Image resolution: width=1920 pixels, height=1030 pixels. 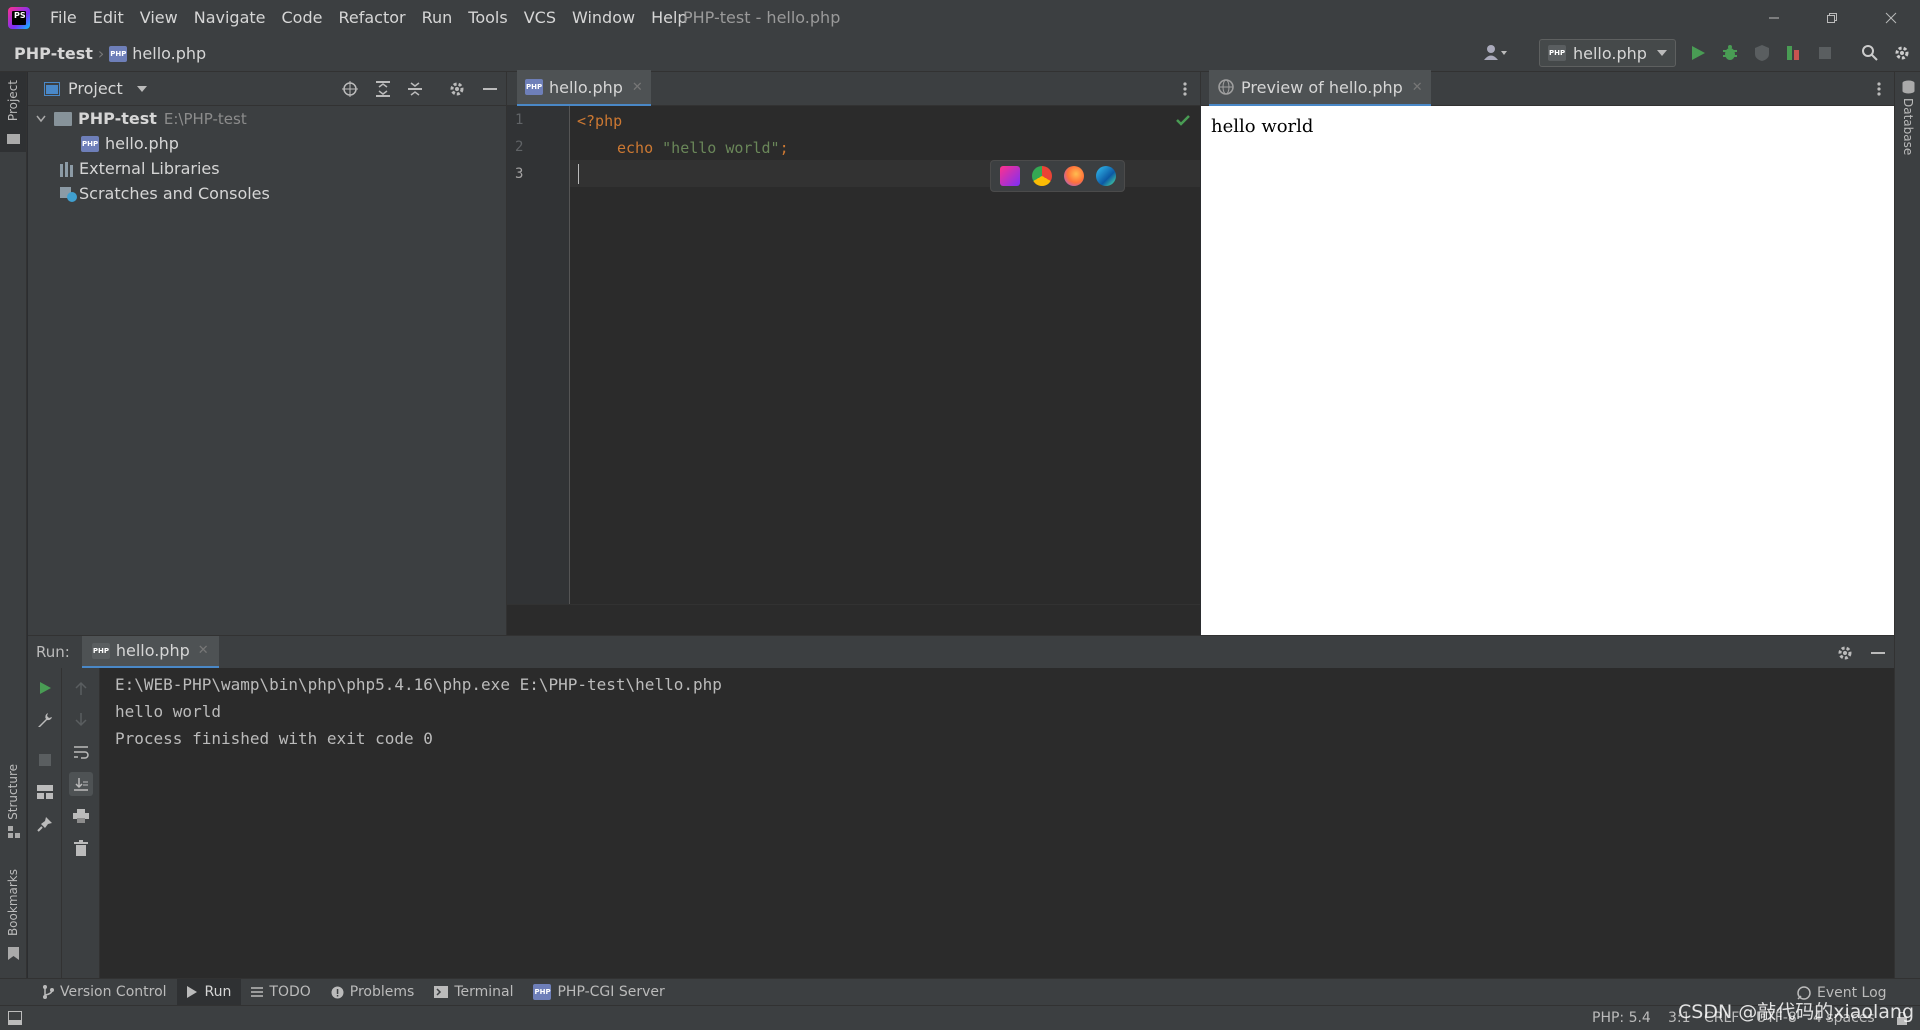 I want to click on collapse-all-icon, so click(x=415, y=89).